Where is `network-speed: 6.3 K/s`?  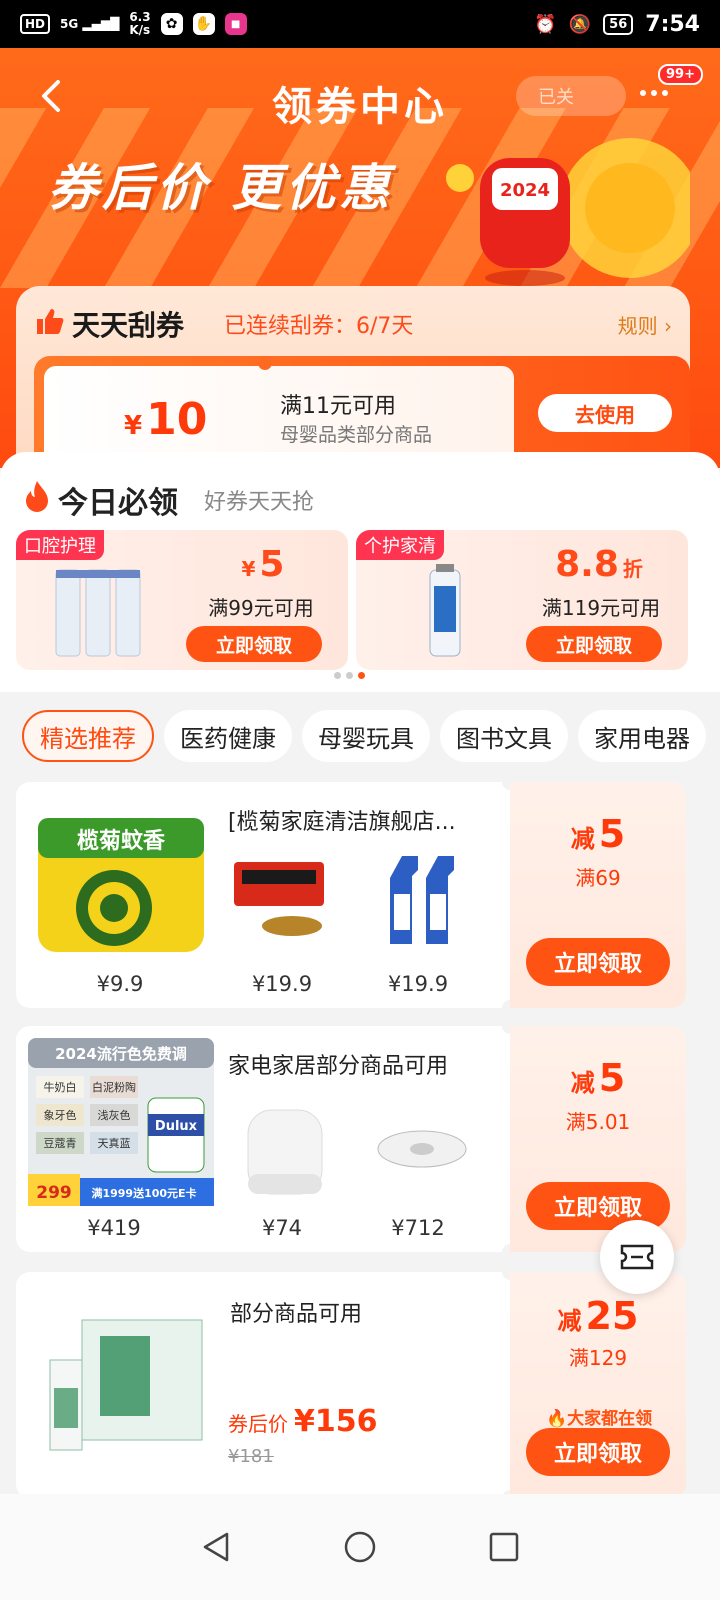
network-speed: 6.3 K/s is located at coordinates (140, 23).